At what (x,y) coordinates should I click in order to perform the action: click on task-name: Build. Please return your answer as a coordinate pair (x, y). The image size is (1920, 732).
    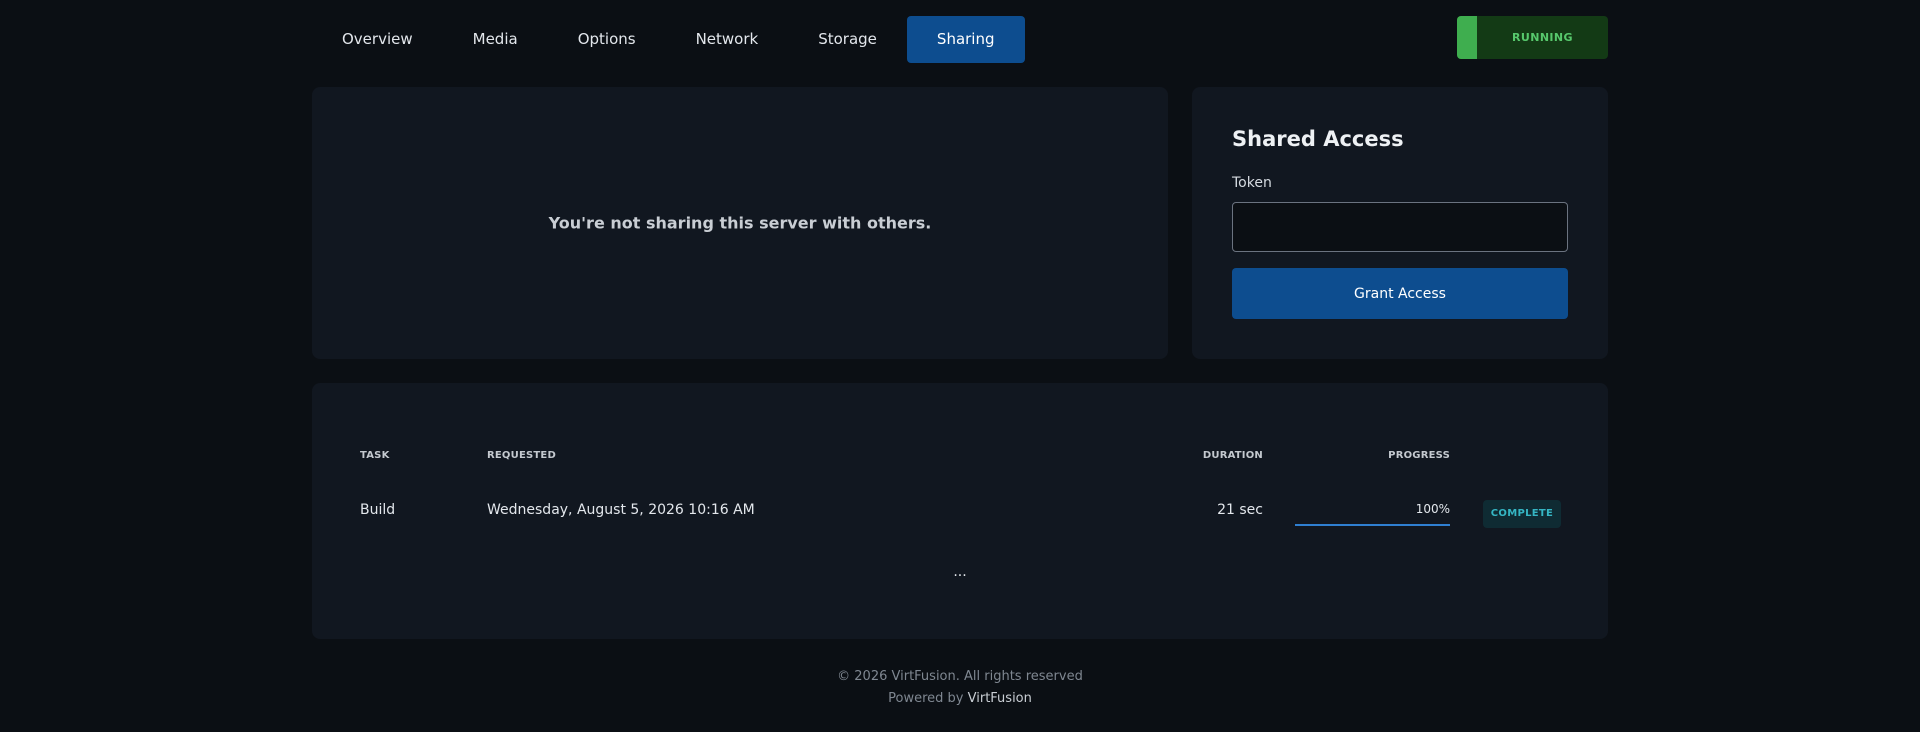
    Looking at the image, I should click on (378, 510).